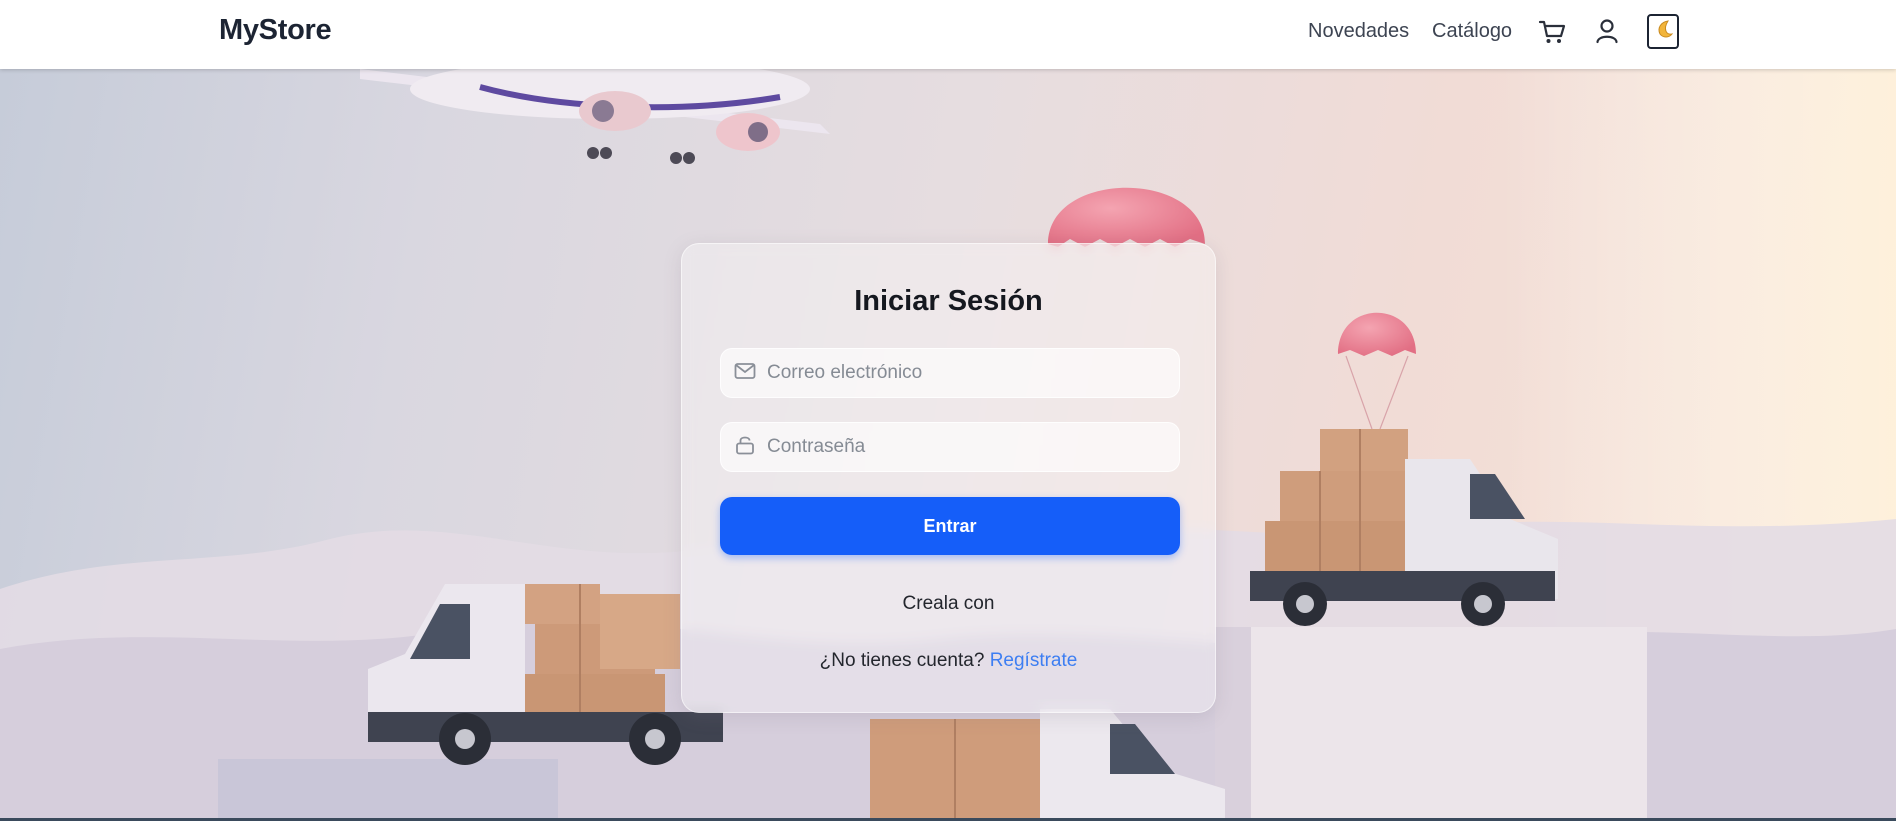 This screenshot has width=1896, height=821. I want to click on mail-icon, so click(745, 373).